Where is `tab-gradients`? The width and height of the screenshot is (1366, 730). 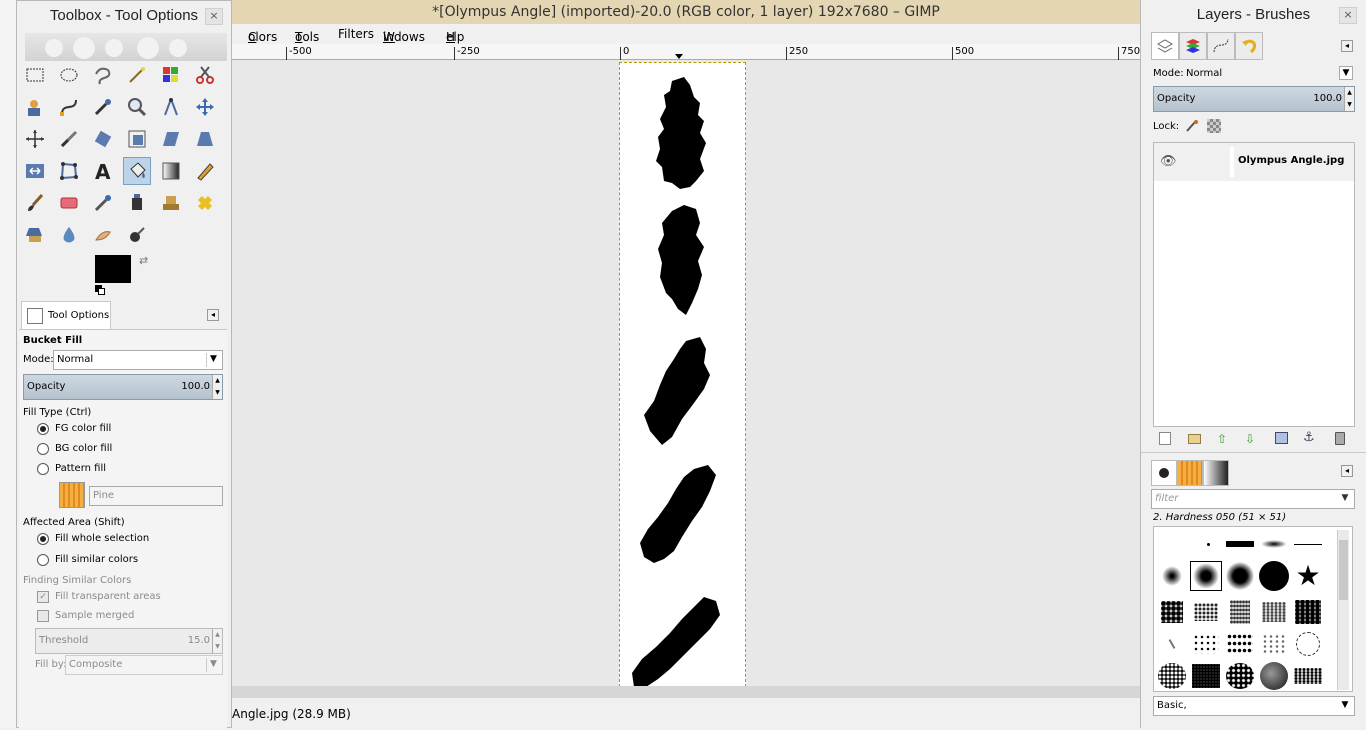 tab-gradients is located at coordinates (1216, 473).